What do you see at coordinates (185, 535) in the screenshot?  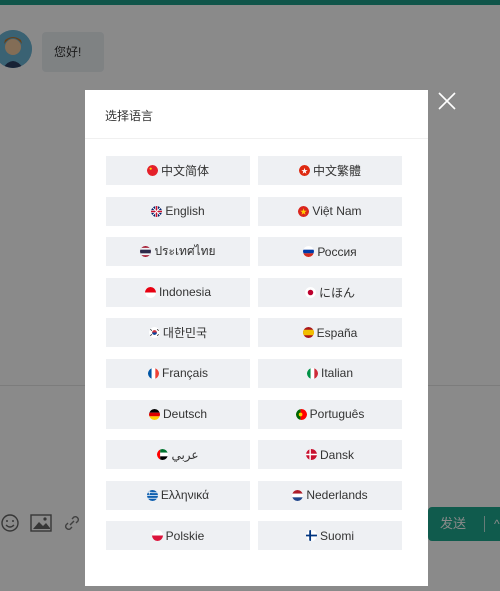 I see `language-label: Polskie` at bounding box center [185, 535].